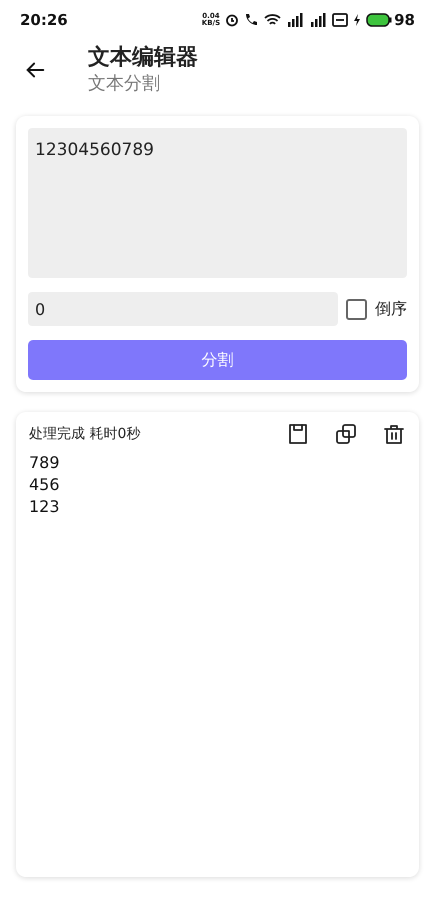  Describe the element at coordinates (217, 360) in the screenshot. I see `split-button: 分割` at that location.